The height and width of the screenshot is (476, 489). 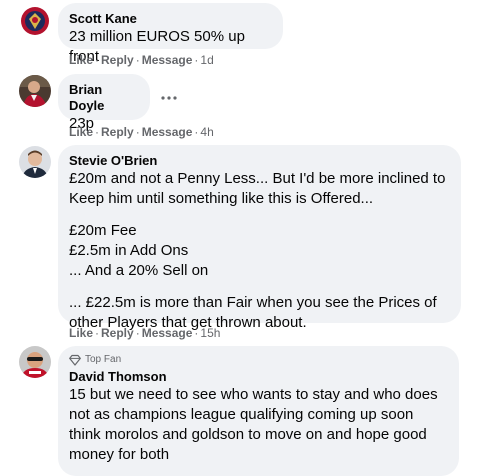 I want to click on comment-bubble: Brian Doyle 23p, so click(x=104, y=103).